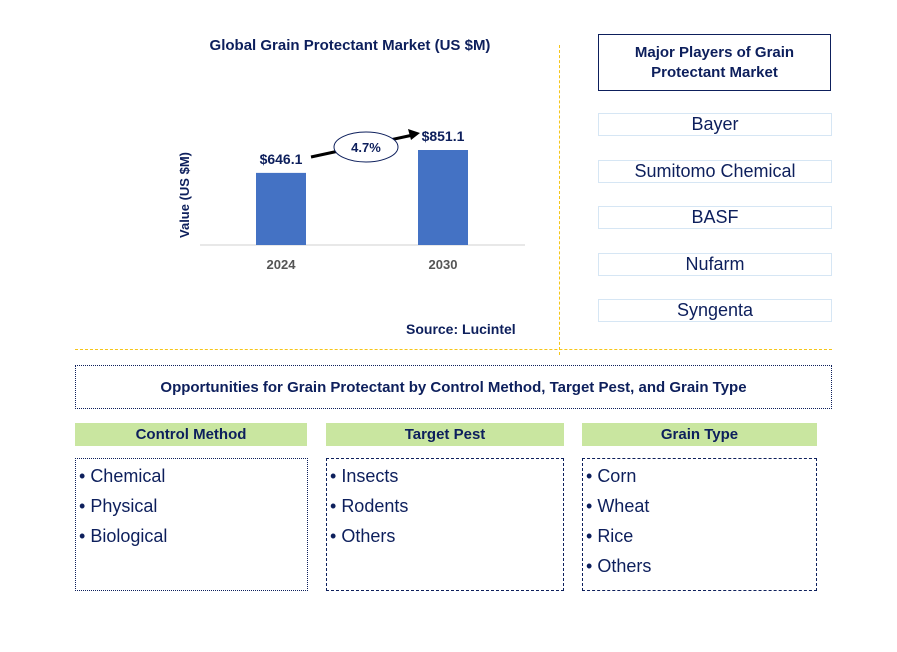  What do you see at coordinates (350, 45) in the screenshot?
I see `chart-title: Global Grain Protectant Market (US $M)` at bounding box center [350, 45].